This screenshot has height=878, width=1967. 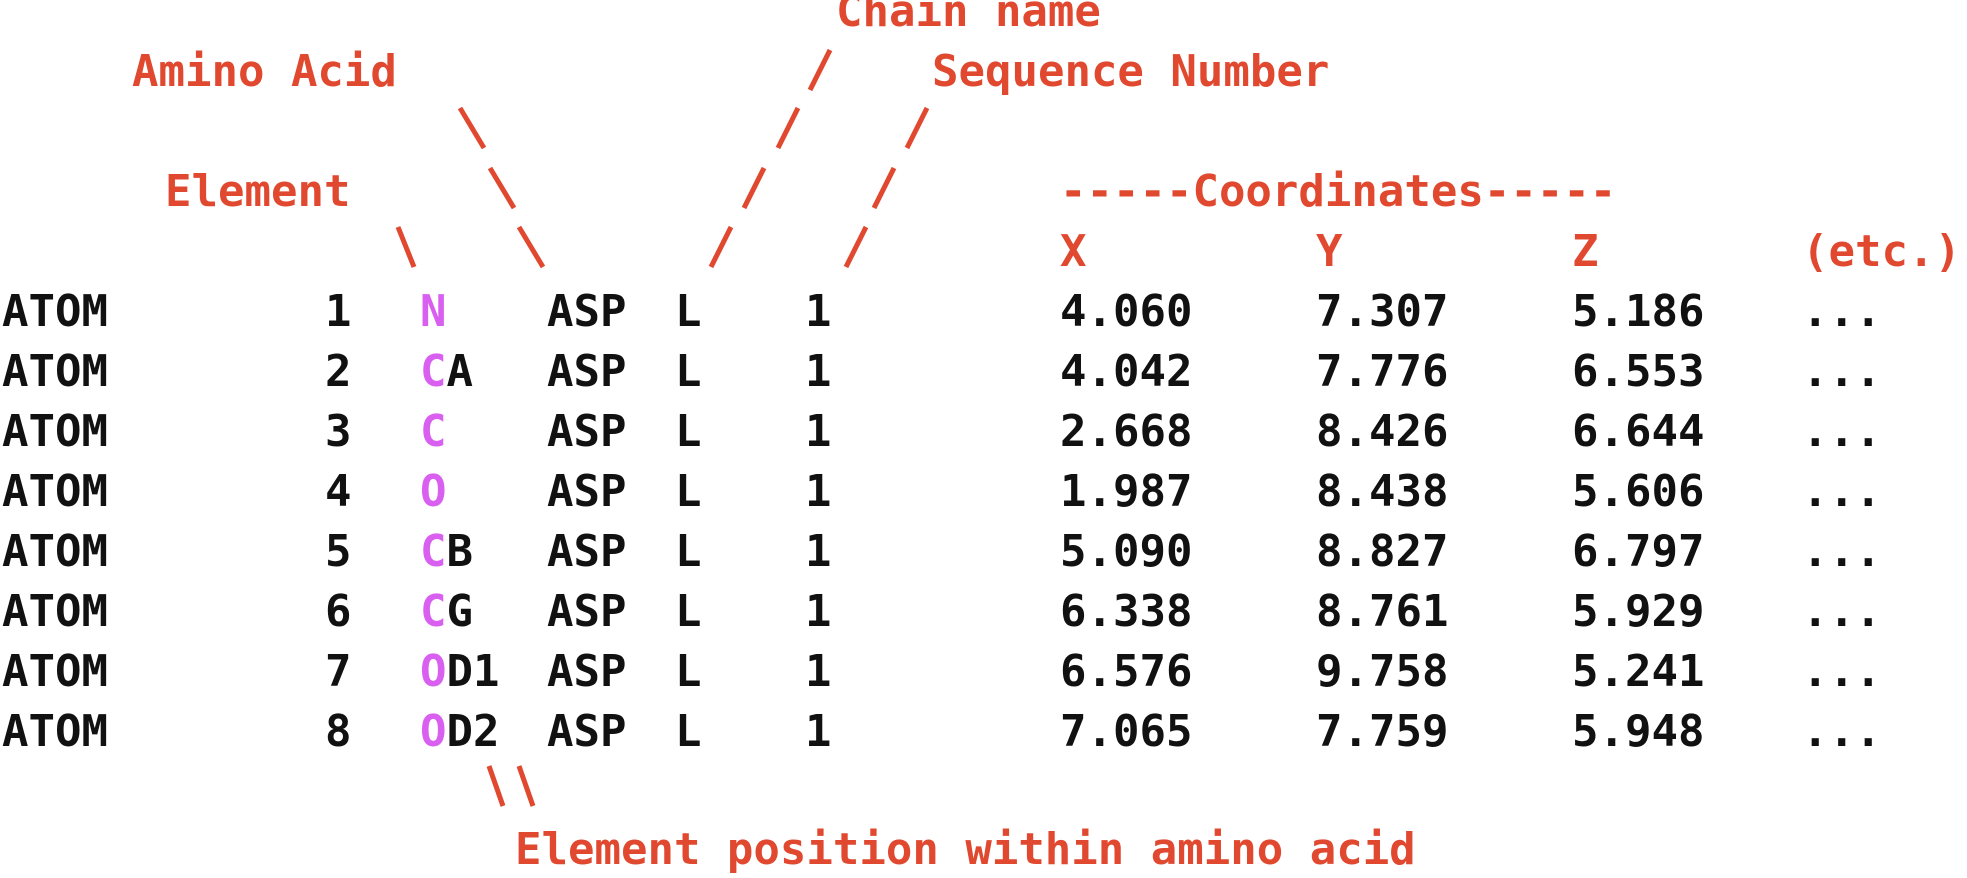 I want to click on y-coordinate: 8.761, so click(x=1382, y=611).